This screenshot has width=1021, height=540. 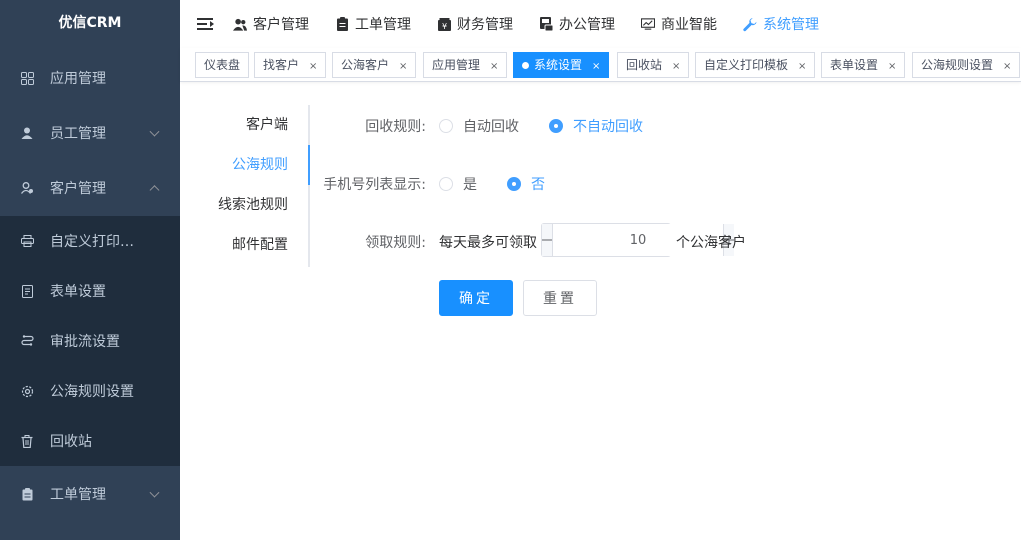 I want to click on nav-item-label: 财务管理, so click(x=485, y=25).